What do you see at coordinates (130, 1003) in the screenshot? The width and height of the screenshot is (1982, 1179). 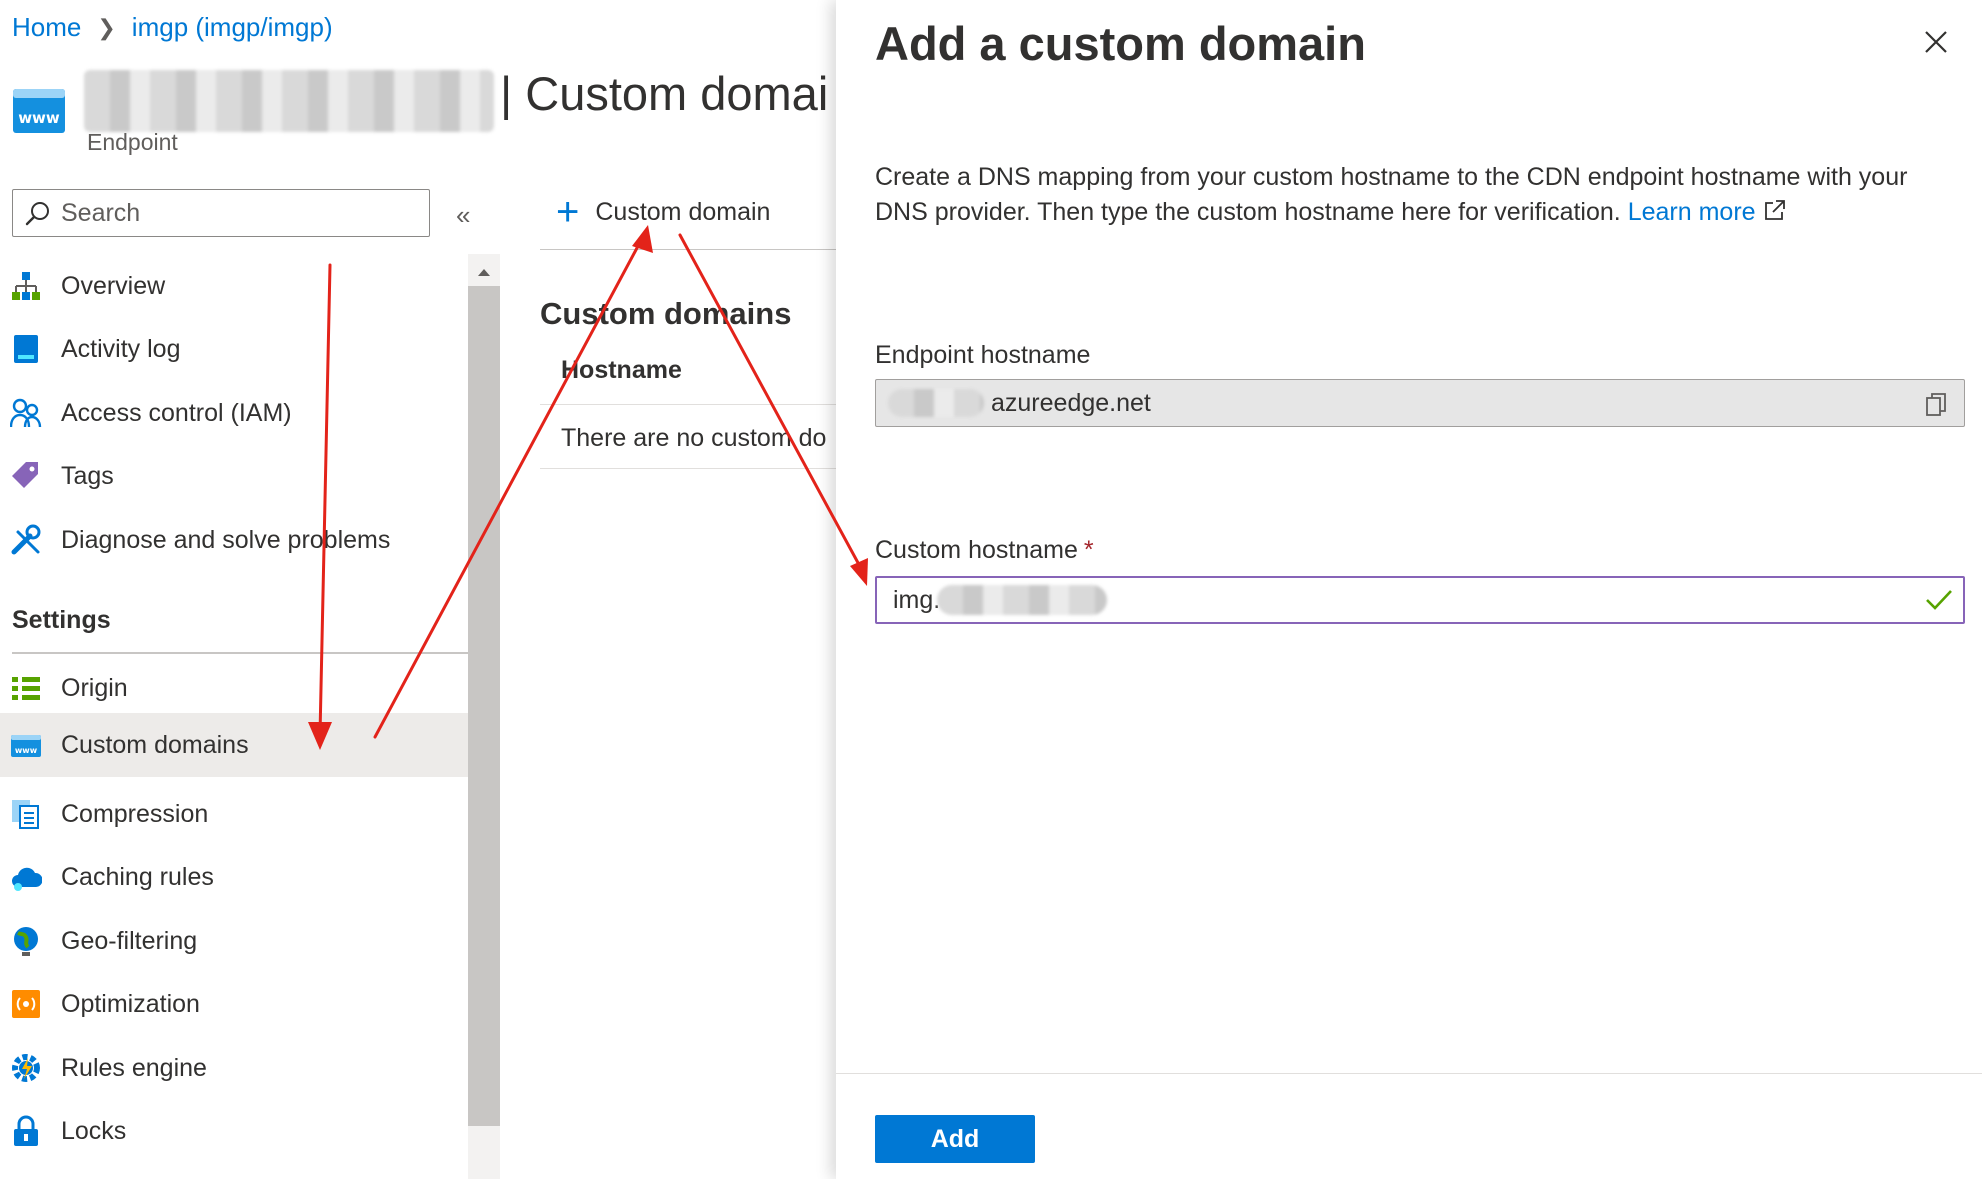 I see `sidebar-item-label: Optimization` at bounding box center [130, 1003].